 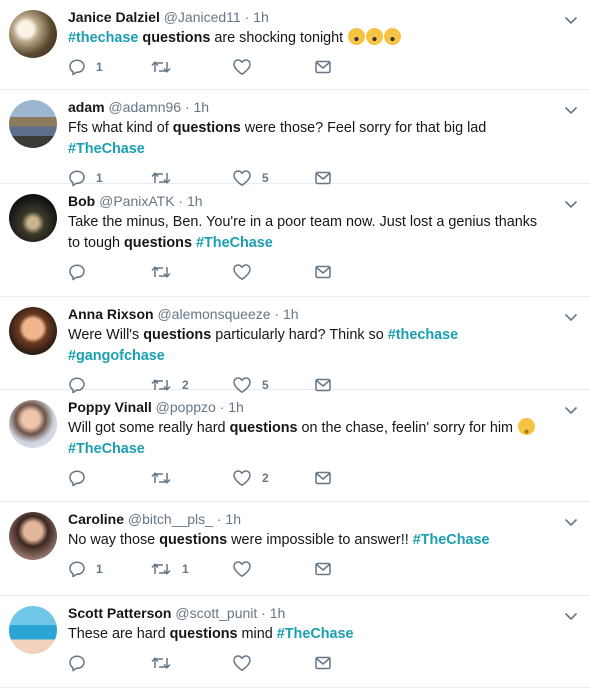 I want to click on retweet-icon, so click(x=161, y=272).